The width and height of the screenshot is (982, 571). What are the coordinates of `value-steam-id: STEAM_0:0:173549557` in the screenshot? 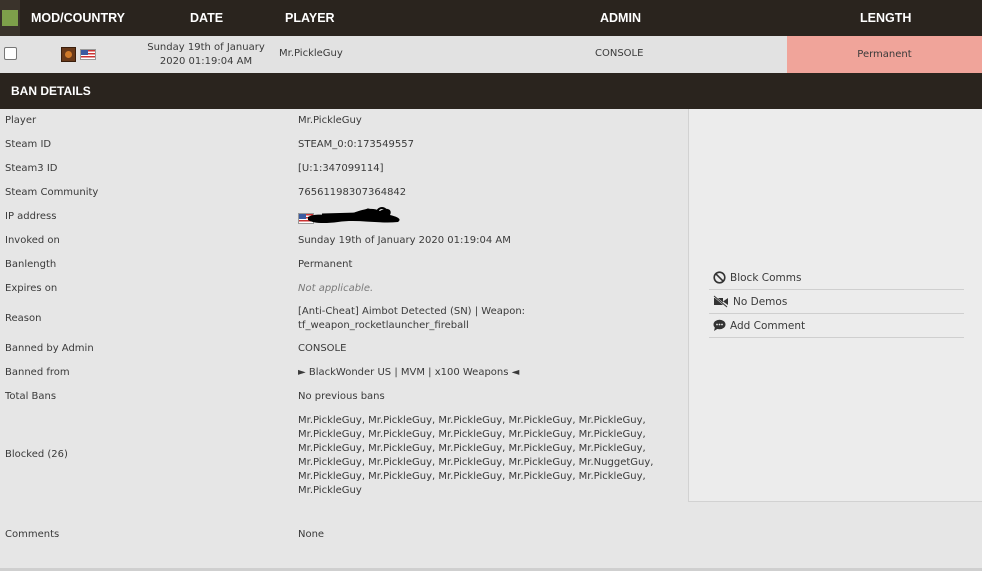 It's located at (356, 144).